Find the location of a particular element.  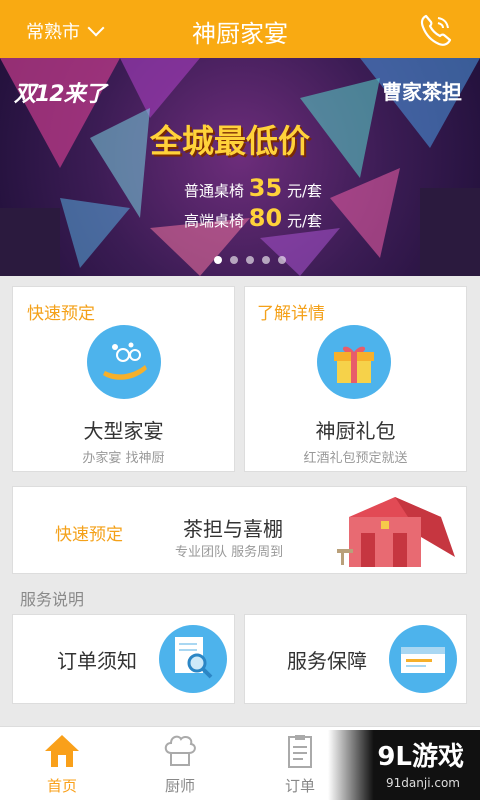

card-family-banquet: 快速预定 大型家宴 办家宴 找神厨 is located at coordinates (123, 379).